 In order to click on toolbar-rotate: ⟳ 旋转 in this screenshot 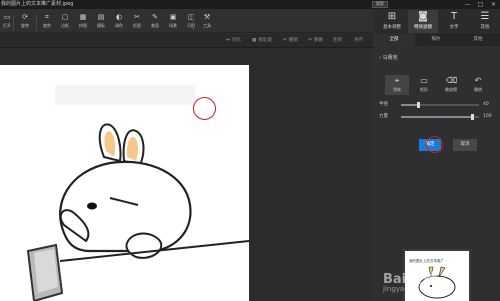, I will do `click(25, 22)`.